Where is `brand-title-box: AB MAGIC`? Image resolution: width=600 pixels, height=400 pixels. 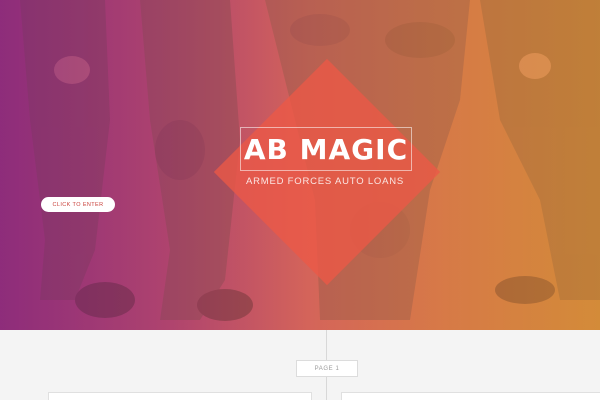
brand-title-box: AB MAGIC is located at coordinates (326, 149).